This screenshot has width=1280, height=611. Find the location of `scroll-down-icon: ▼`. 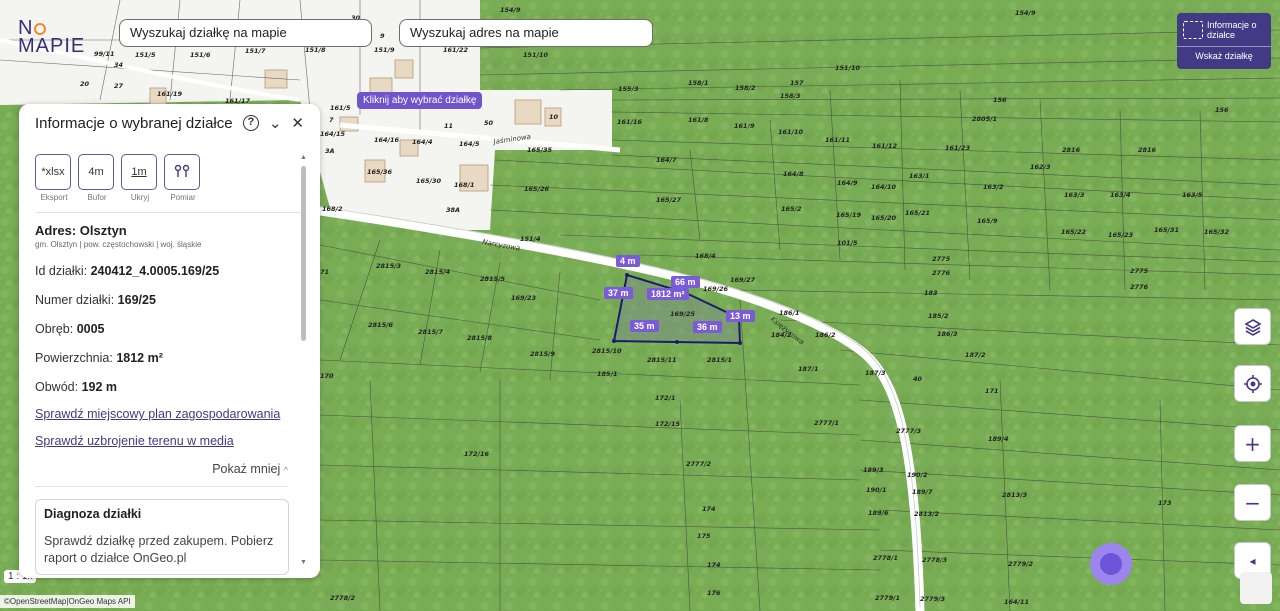

scroll-down-icon: ▼ is located at coordinates (303, 562).